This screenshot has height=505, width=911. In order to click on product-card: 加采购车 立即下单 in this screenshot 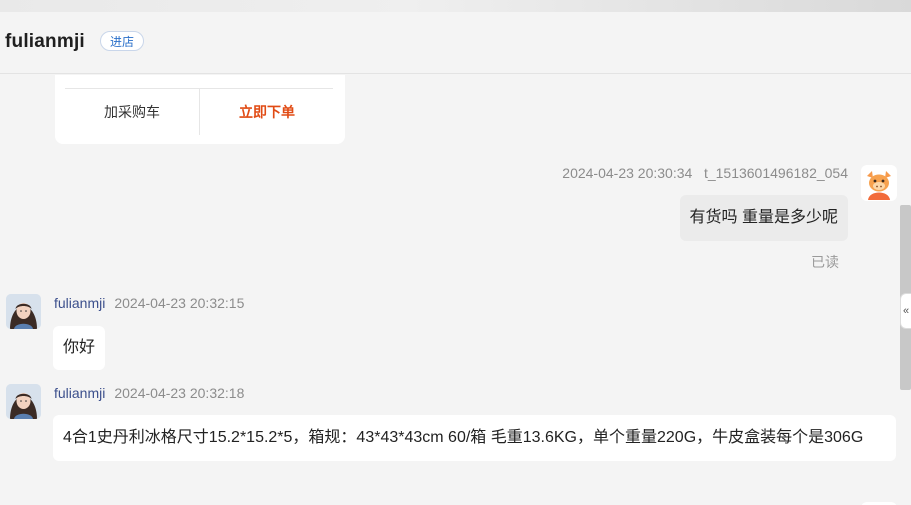, I will do `click(200, 109)`.